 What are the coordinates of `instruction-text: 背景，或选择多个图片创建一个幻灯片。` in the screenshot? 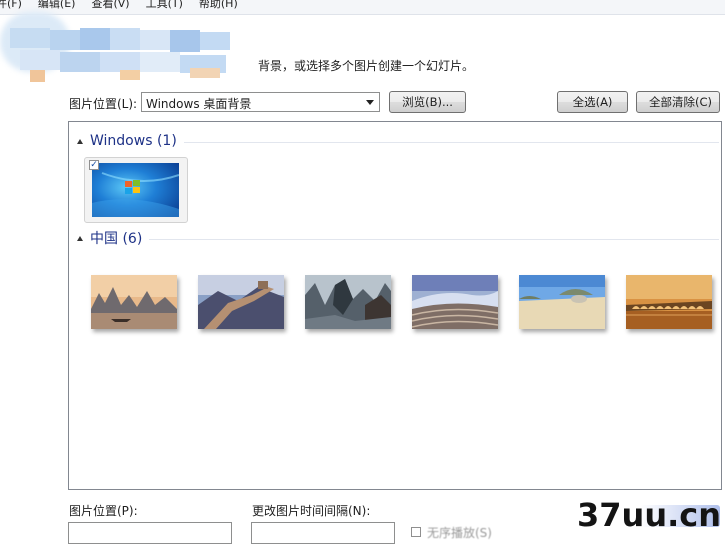 It's located at (366, 66).